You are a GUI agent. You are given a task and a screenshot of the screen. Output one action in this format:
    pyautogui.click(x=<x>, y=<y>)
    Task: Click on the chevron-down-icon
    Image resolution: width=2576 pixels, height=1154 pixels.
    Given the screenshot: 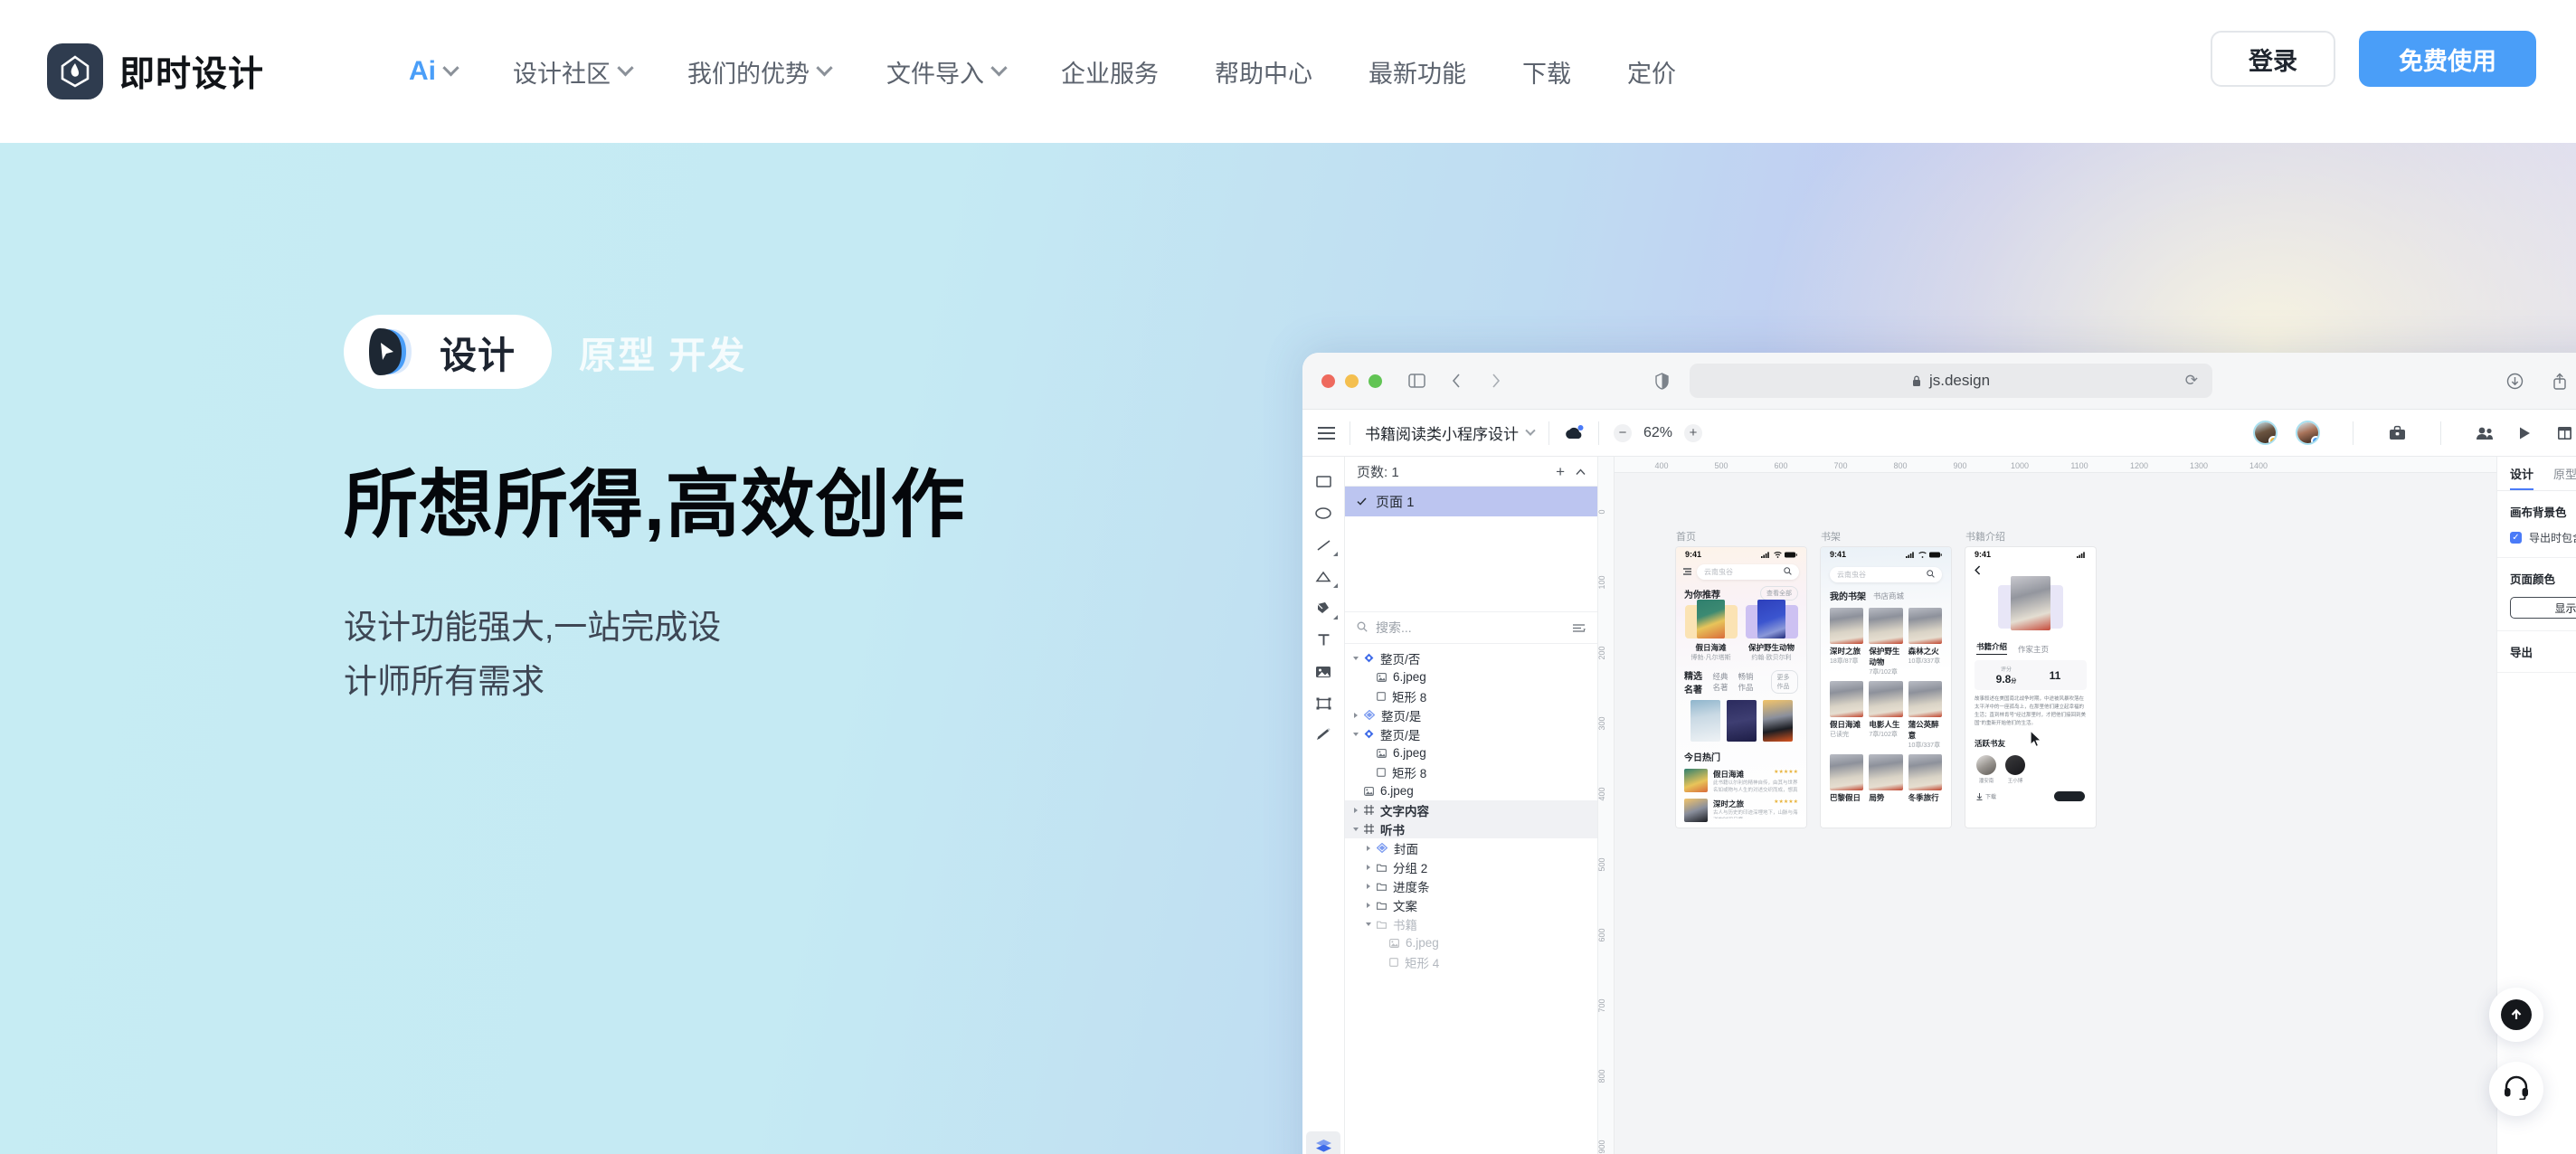 What is the action you would take?
    pyautogui.click(x=1531, y=430)
    